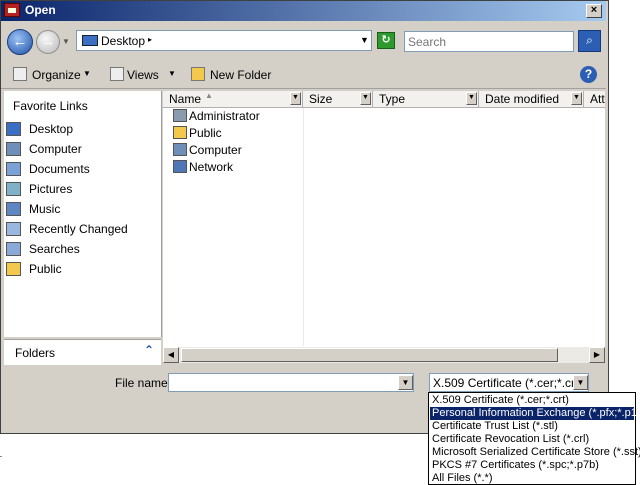  What do you see at coordinates (81, 190) in the screenshot?
I see `sidebar-item-pictures: Pictures` at bounding box center [81, 190].